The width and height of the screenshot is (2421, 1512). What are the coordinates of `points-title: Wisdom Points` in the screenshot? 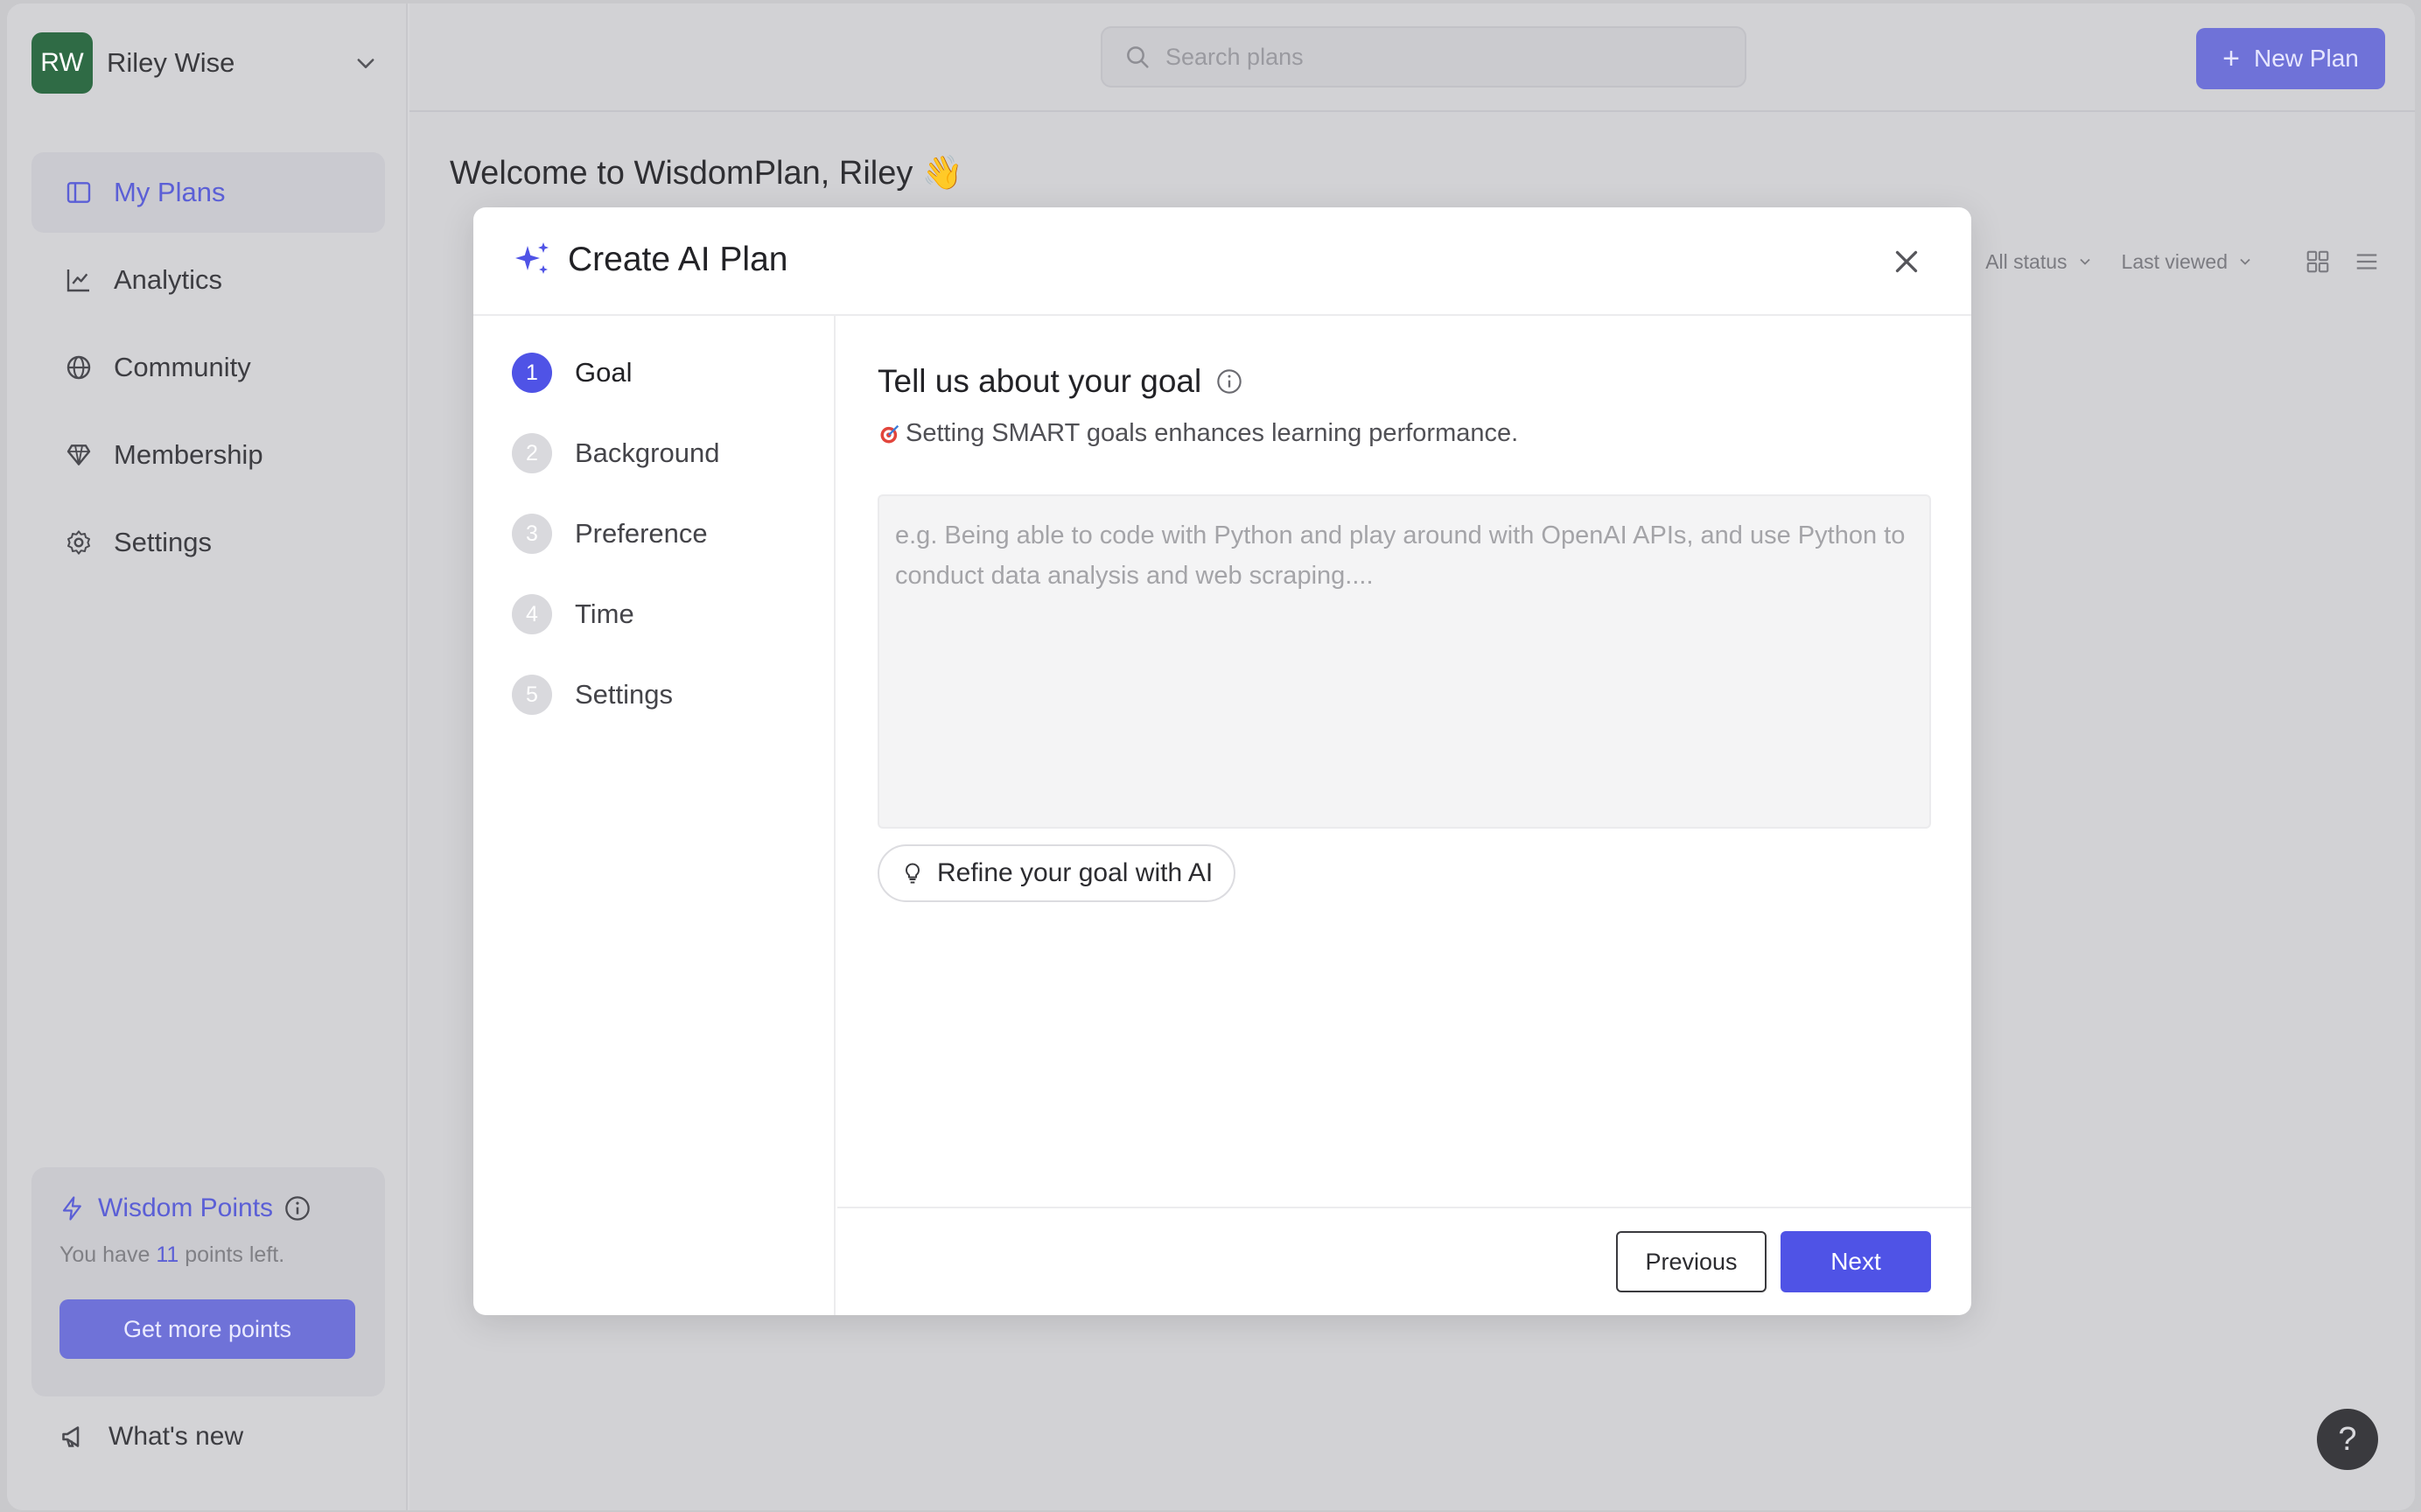 It's located at (208, 1208).